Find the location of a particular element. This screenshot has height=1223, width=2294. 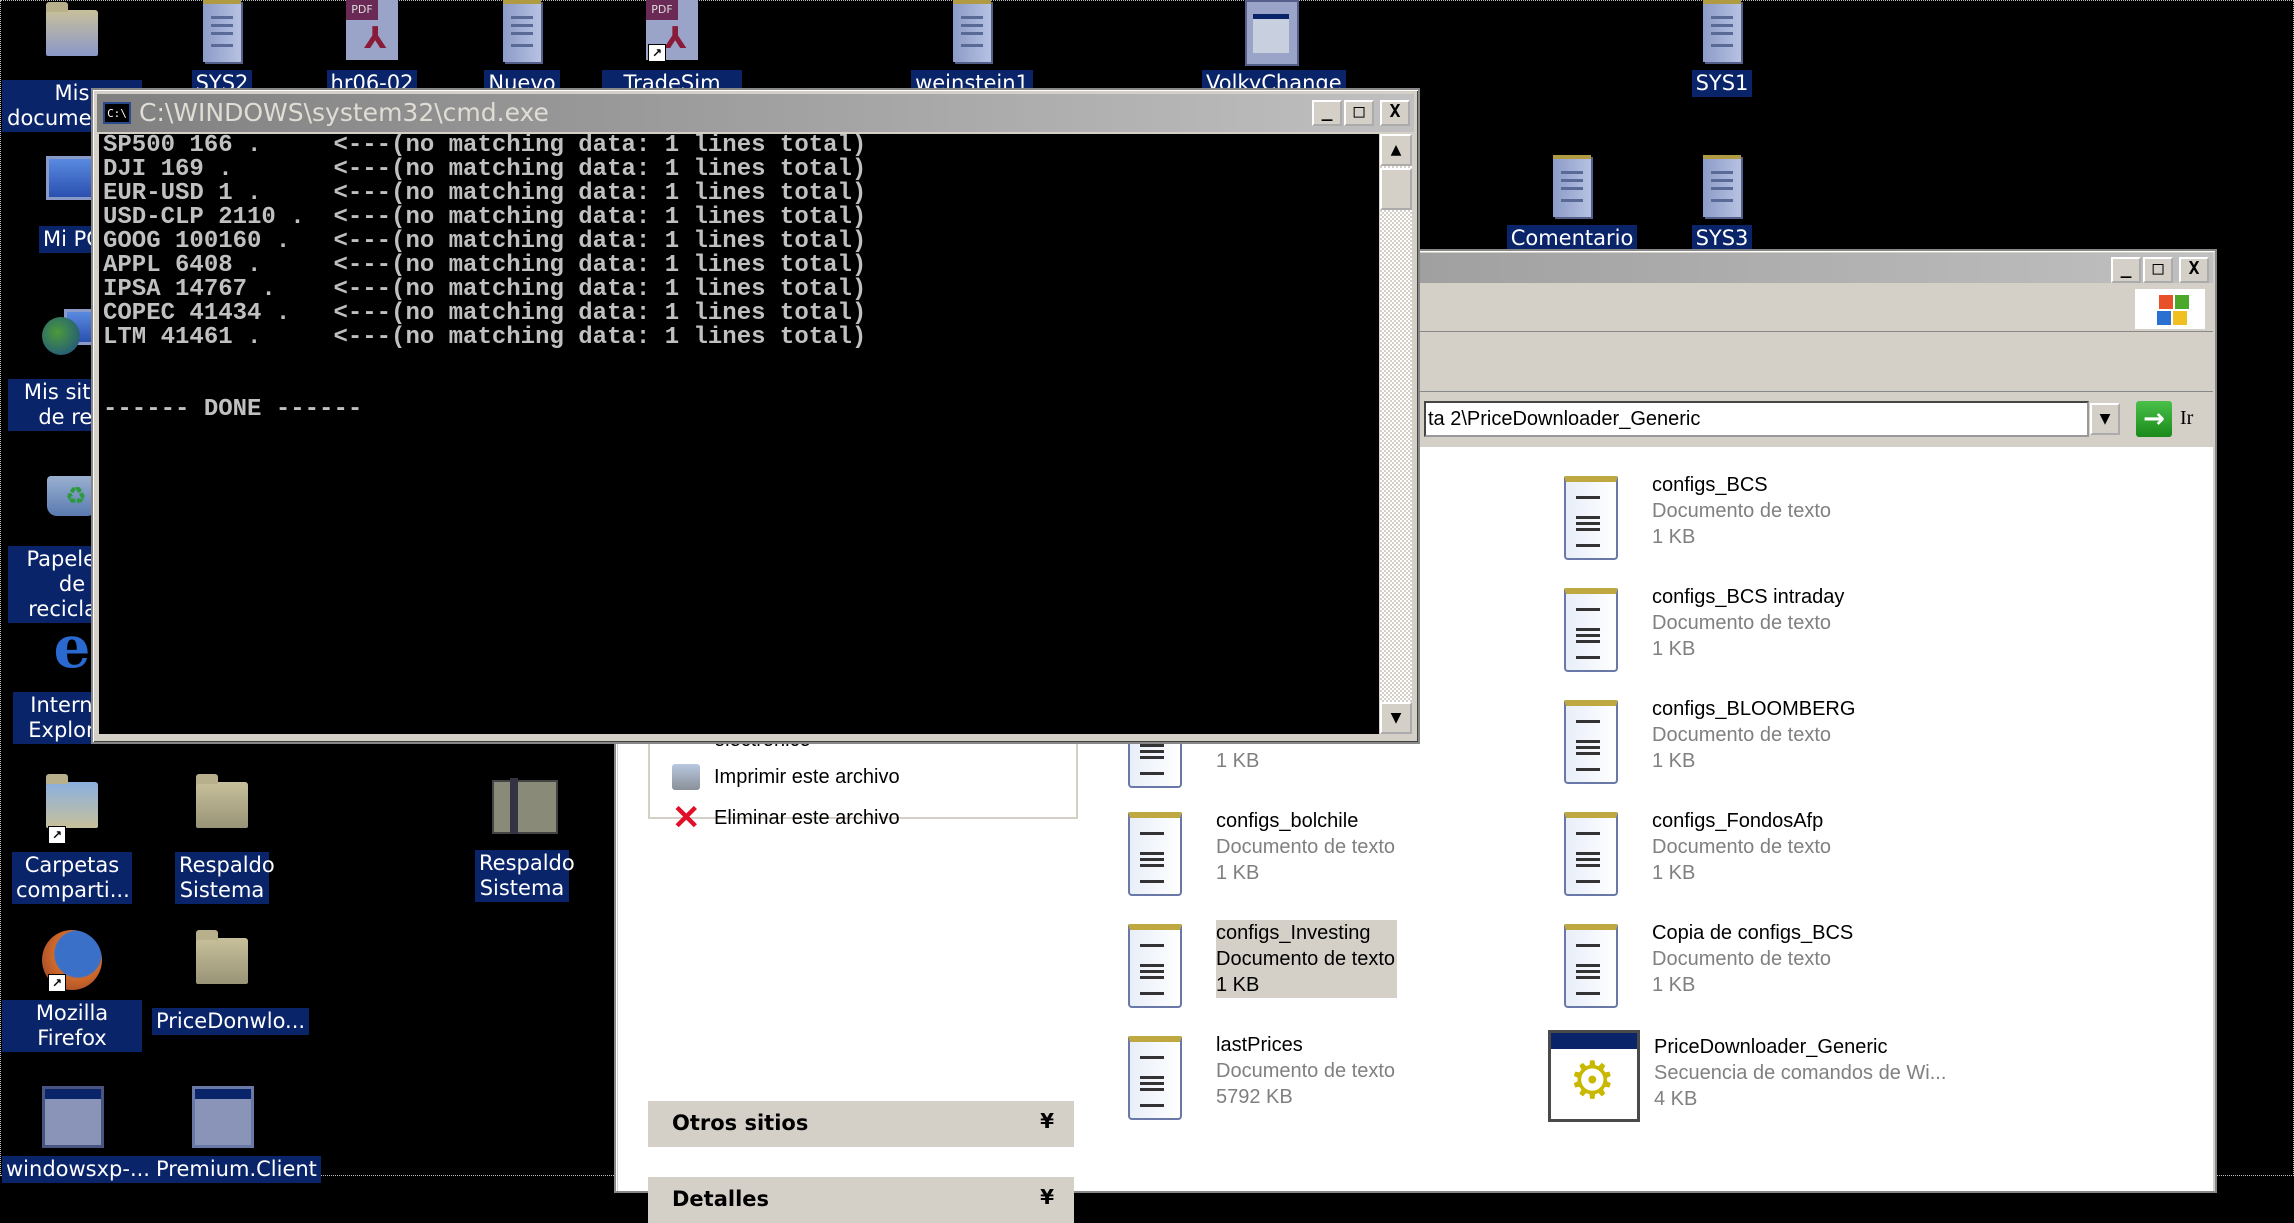

explorer-minimize-button: _ is located at coordinates (2126, 270).